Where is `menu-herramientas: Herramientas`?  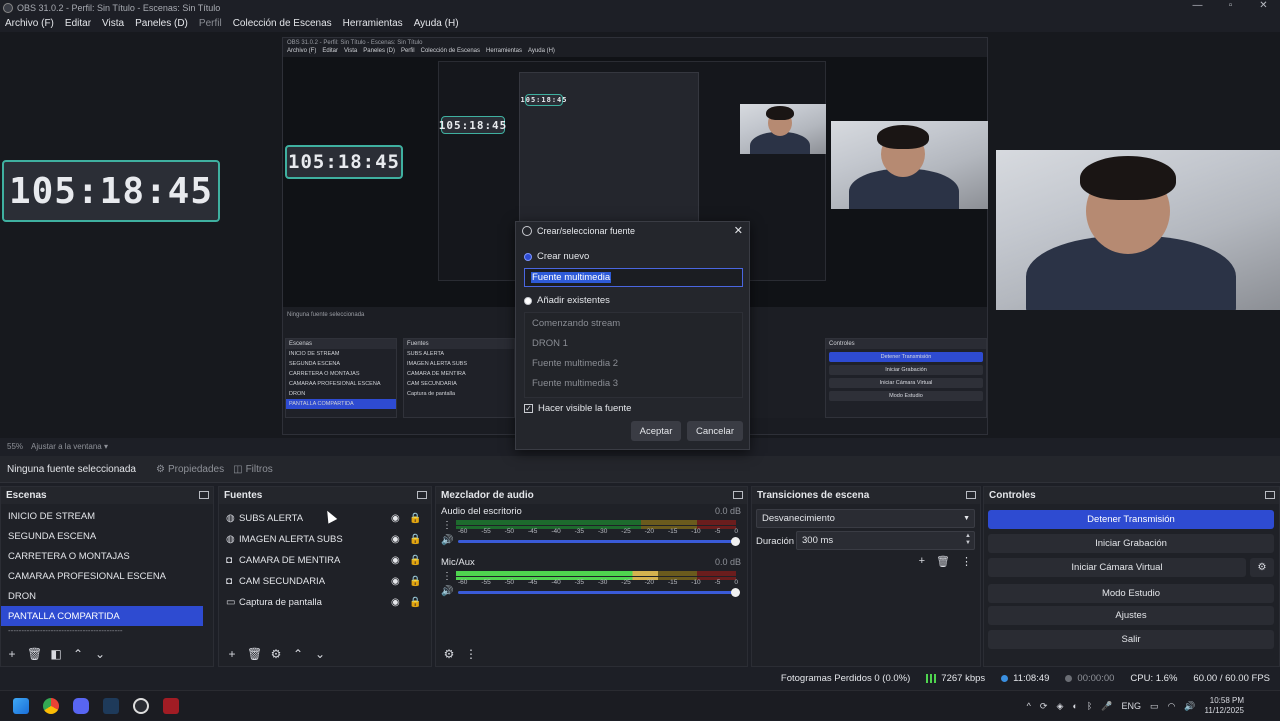 menu-herramientas: Herramientas is located at coordinates (373, 23).